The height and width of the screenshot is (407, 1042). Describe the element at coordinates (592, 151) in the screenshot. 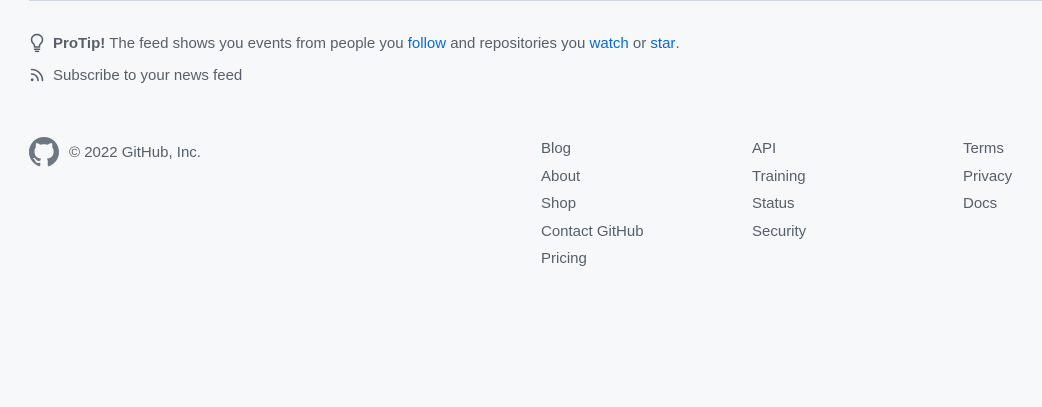

I see `footer-link-blog: Blog` at that location.